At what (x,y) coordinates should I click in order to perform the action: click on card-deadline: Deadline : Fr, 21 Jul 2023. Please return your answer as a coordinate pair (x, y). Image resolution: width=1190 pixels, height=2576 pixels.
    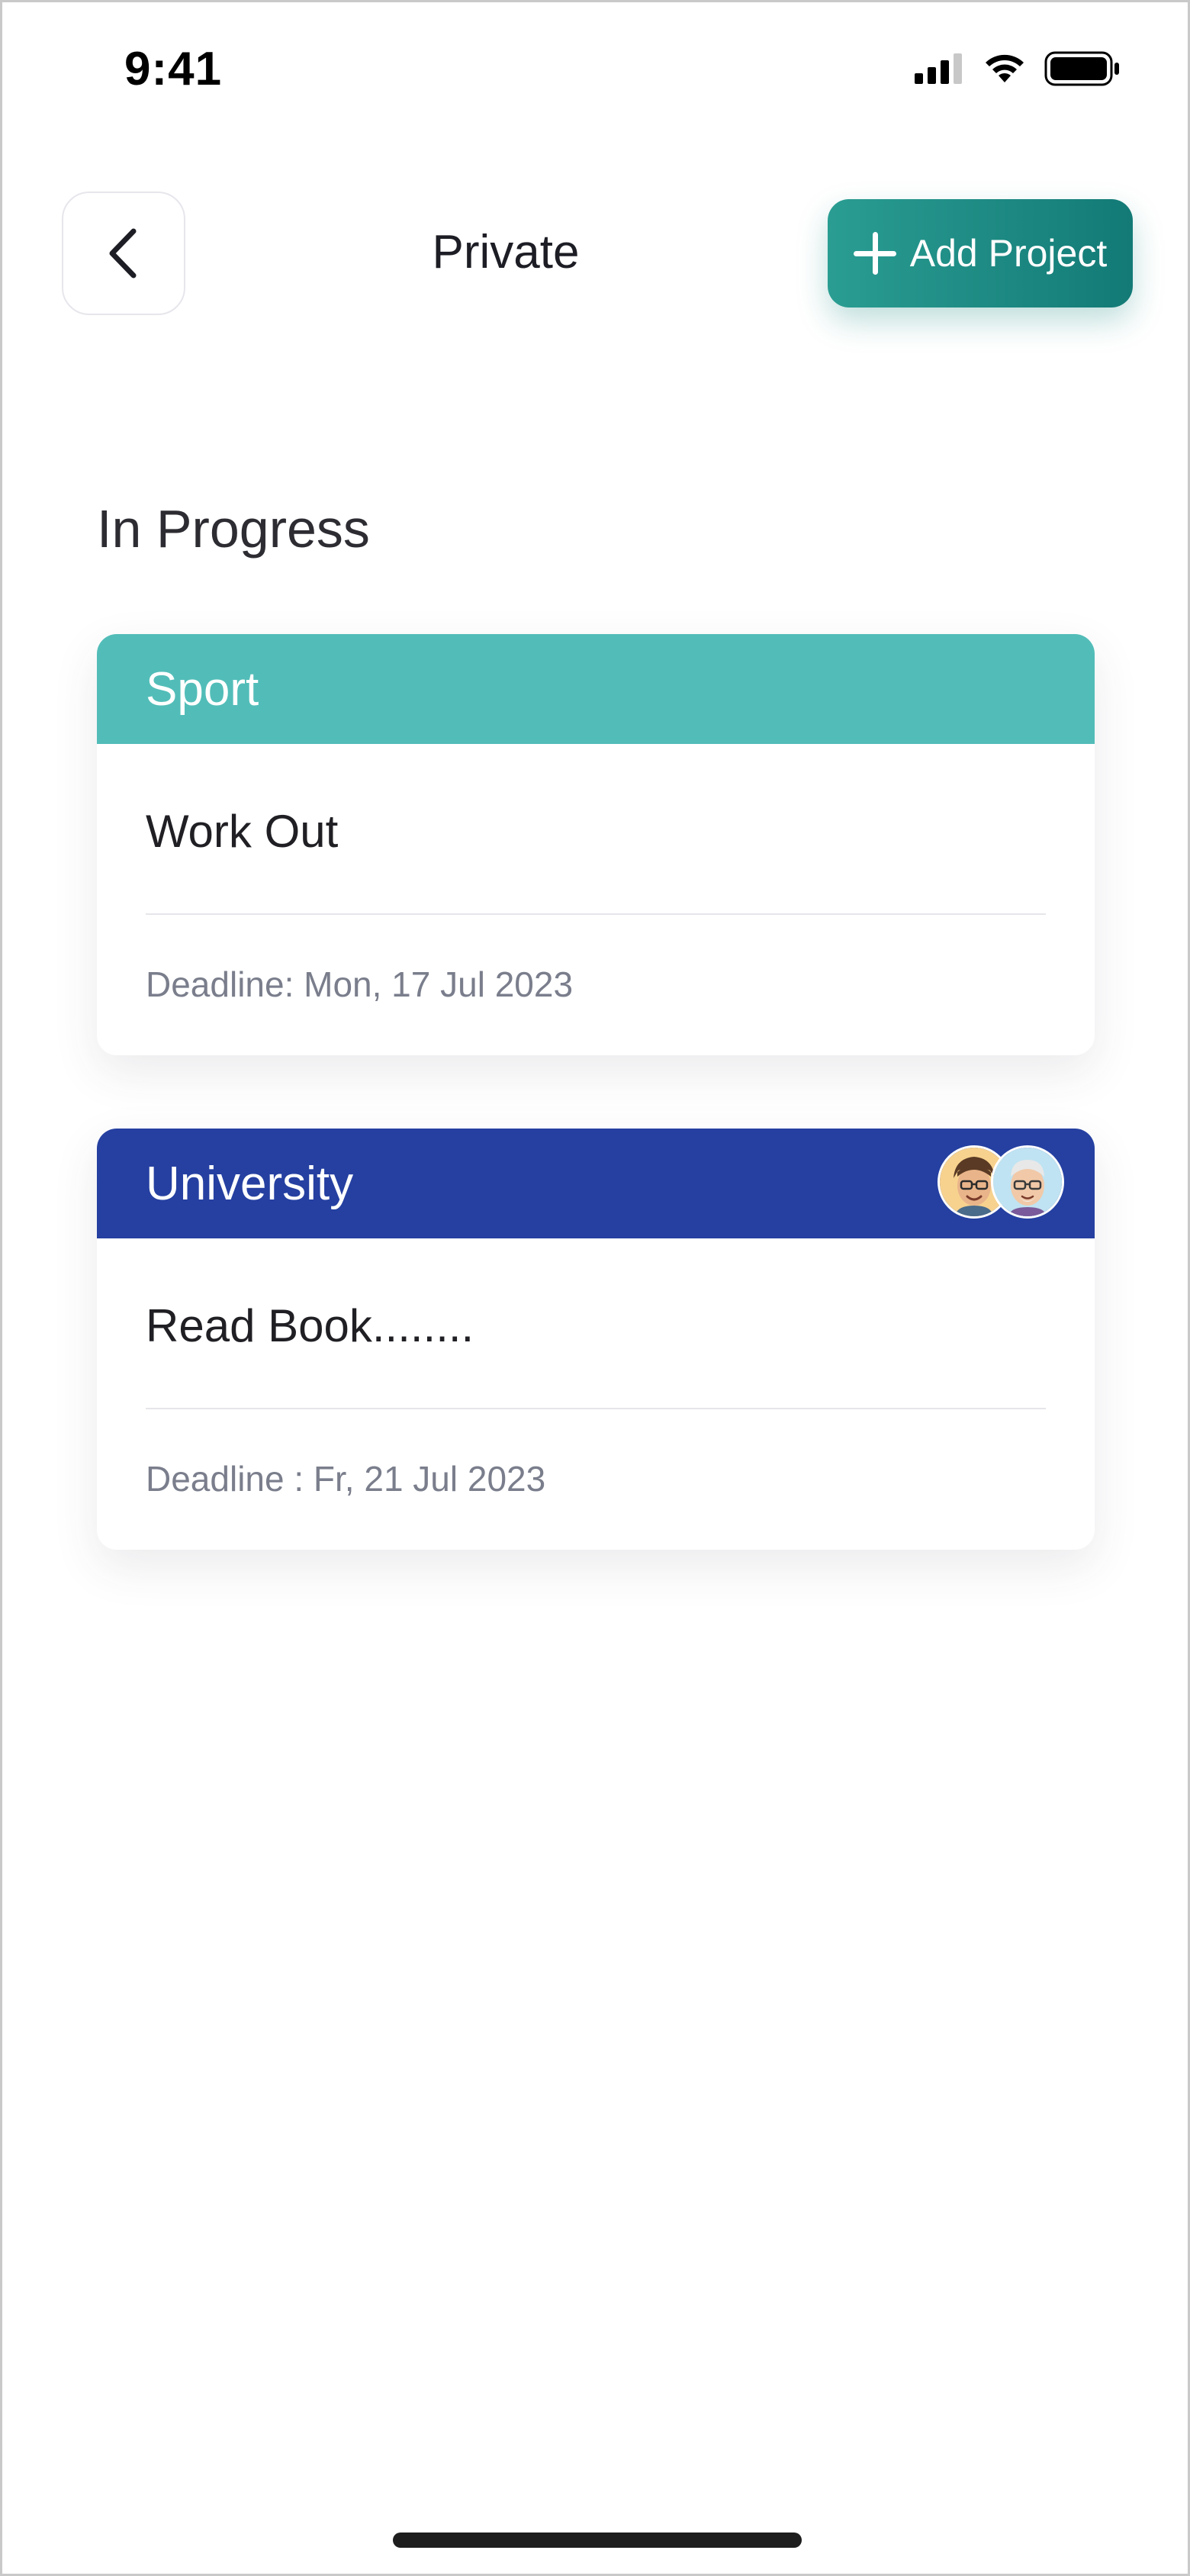
    Looking at the image, I should click on (346, 1479).